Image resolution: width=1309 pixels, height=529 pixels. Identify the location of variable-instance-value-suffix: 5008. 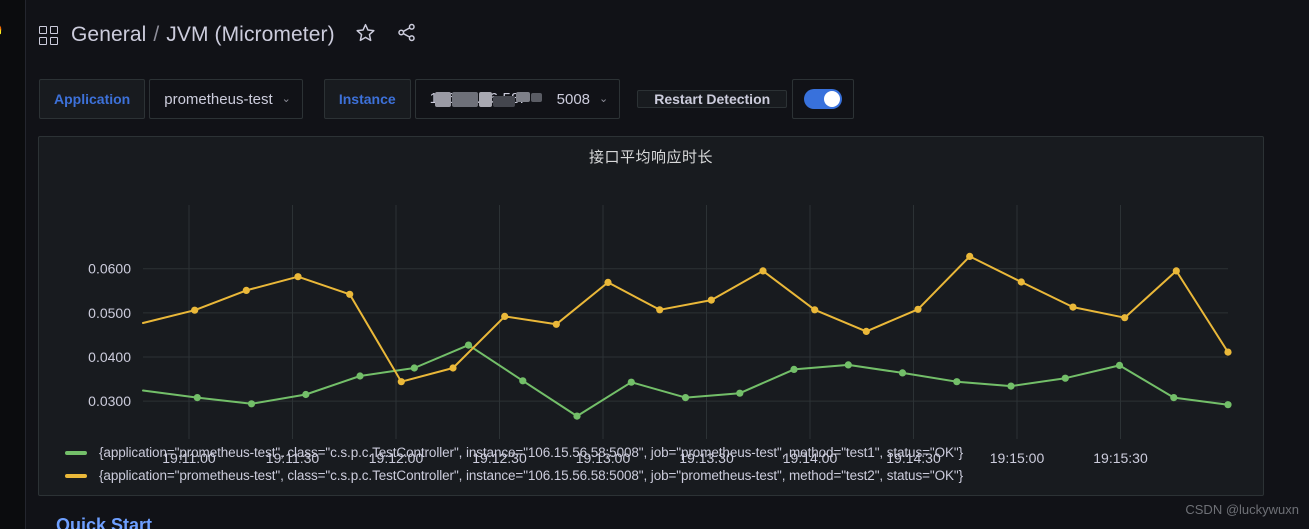
(573, 99).